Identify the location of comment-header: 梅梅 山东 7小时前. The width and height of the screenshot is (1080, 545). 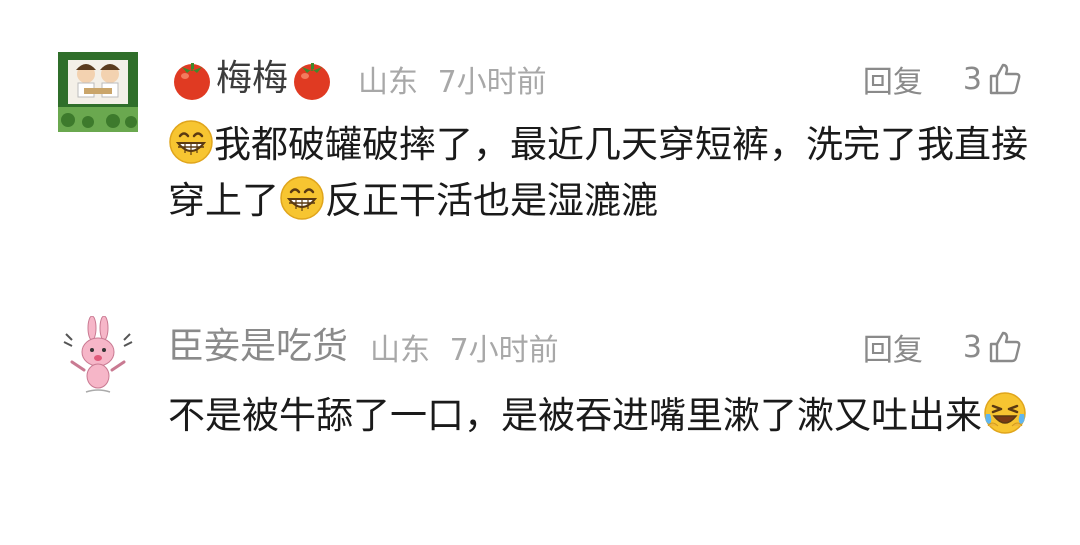
(357, 79).